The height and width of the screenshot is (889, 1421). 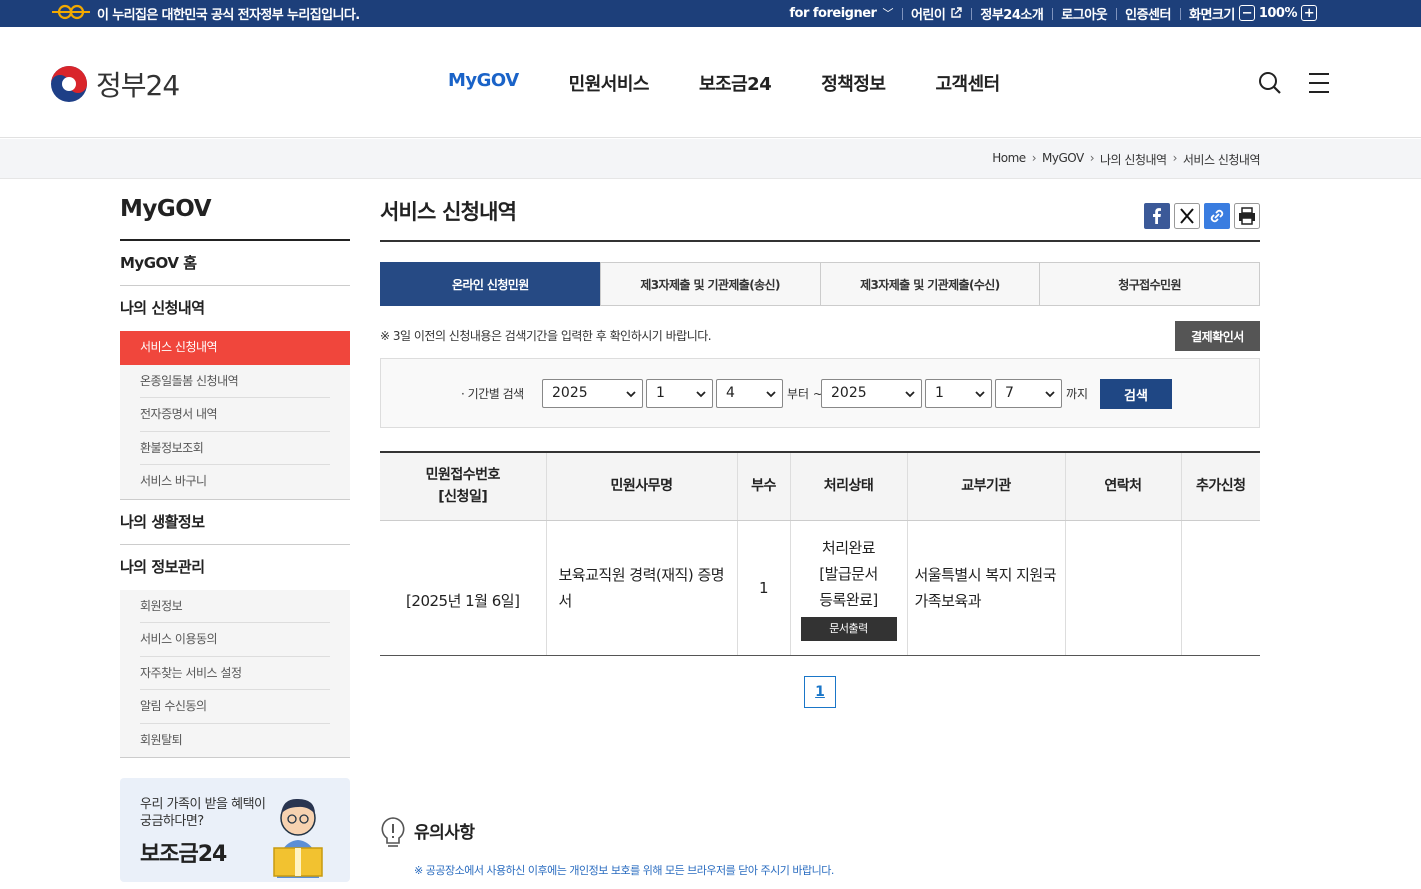 What do you see at coordinates (490, 284) in the screenshot?
I see `tab-online-applications: 온라인 신청민원` at bounding box center [490, 284].